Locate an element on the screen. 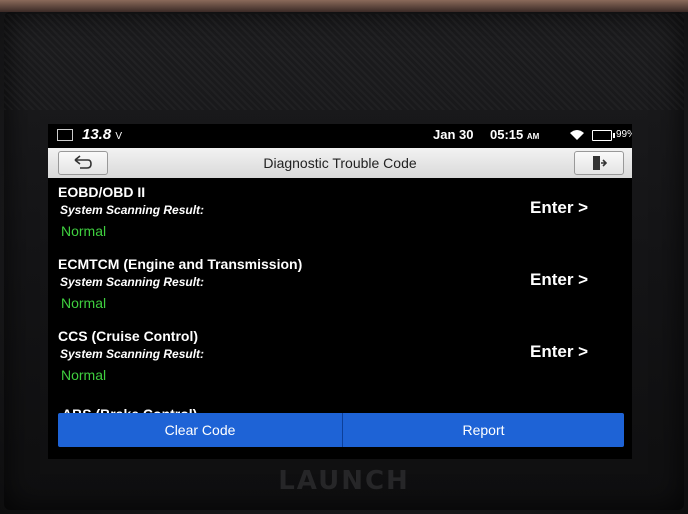 The image size is (688, 514). wifi-icon is located at coordinates (577, 135).